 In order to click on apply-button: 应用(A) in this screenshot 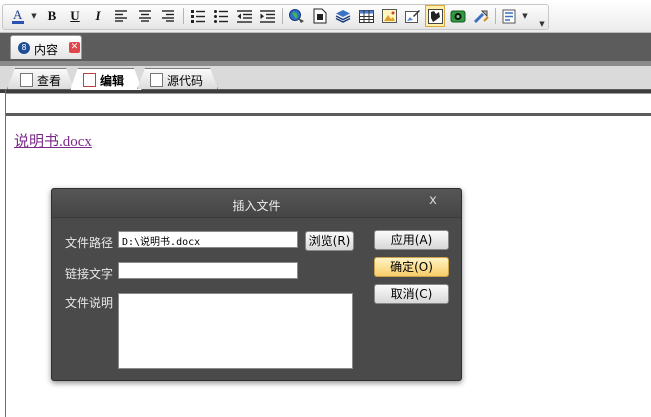, I will do `click(411, 240)`.